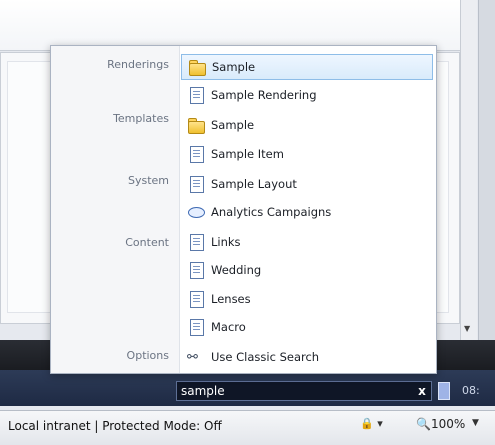  What do you see at coordinates (226, 242) in the screenshot?
I see `result-label: Links` at bounding box center [226, 242].